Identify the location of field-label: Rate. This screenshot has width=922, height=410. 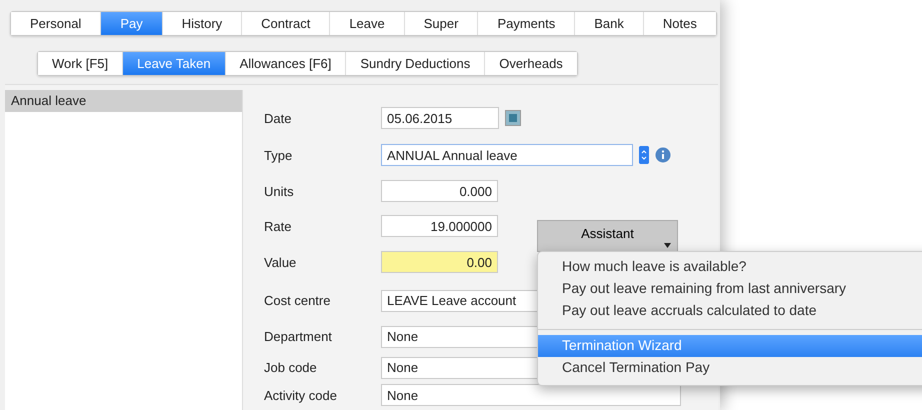
(278, 227).